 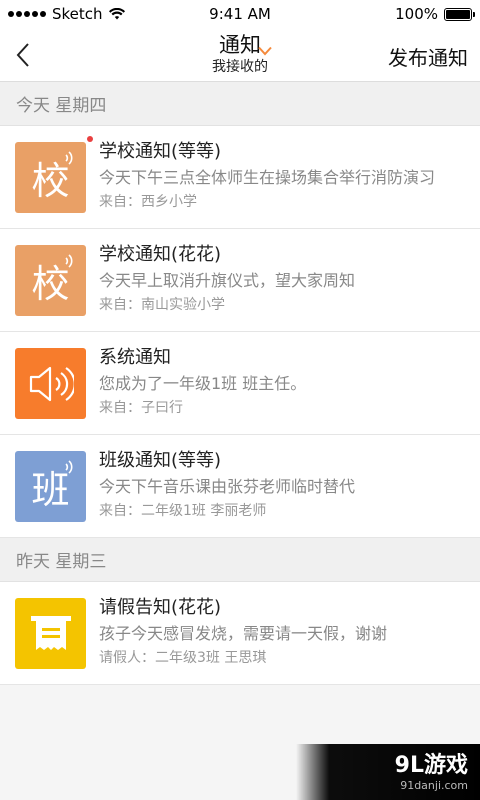 I want to click on battery-percent: 100%, so click(x=416, y=14).